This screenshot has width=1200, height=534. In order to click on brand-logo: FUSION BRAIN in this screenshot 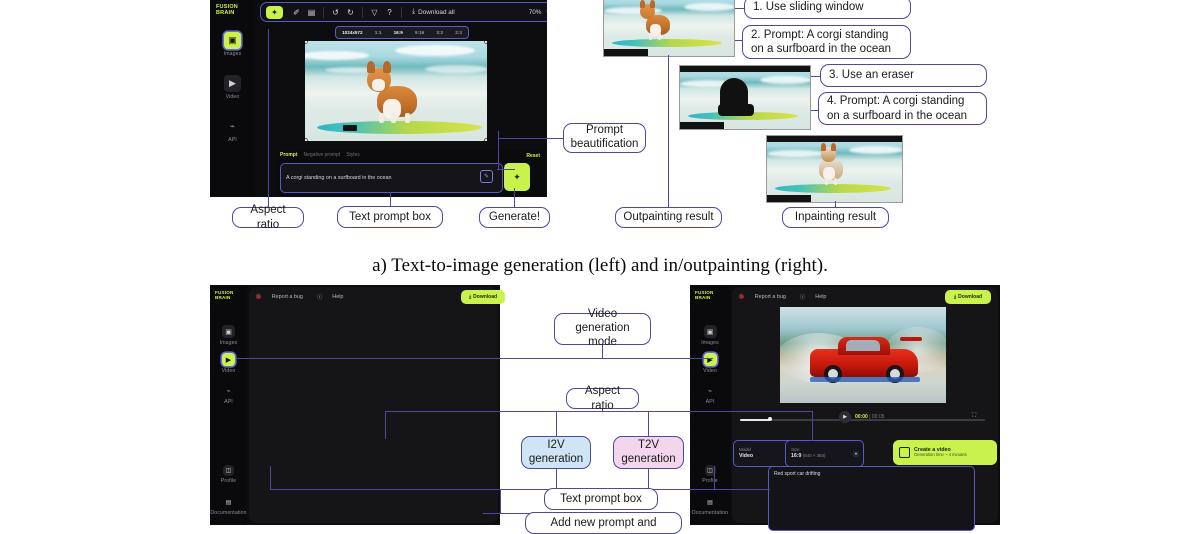, I will do `click(230, 295)`.